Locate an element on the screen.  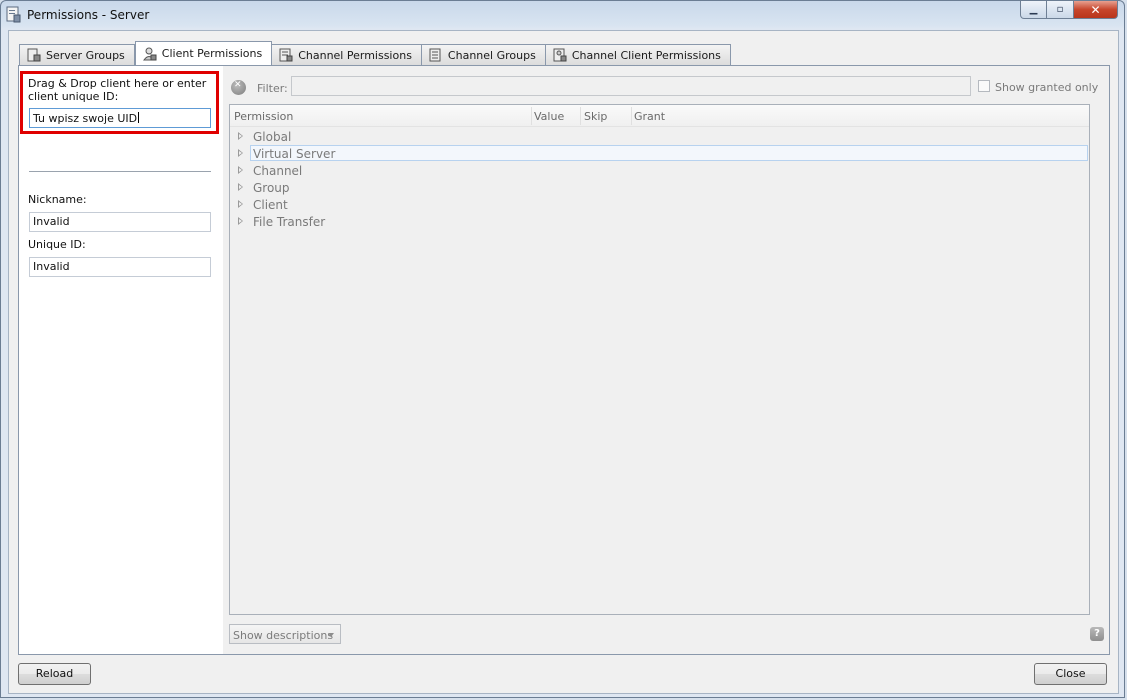
maximize-button: ▫ is located at coordinates (1060, 10).